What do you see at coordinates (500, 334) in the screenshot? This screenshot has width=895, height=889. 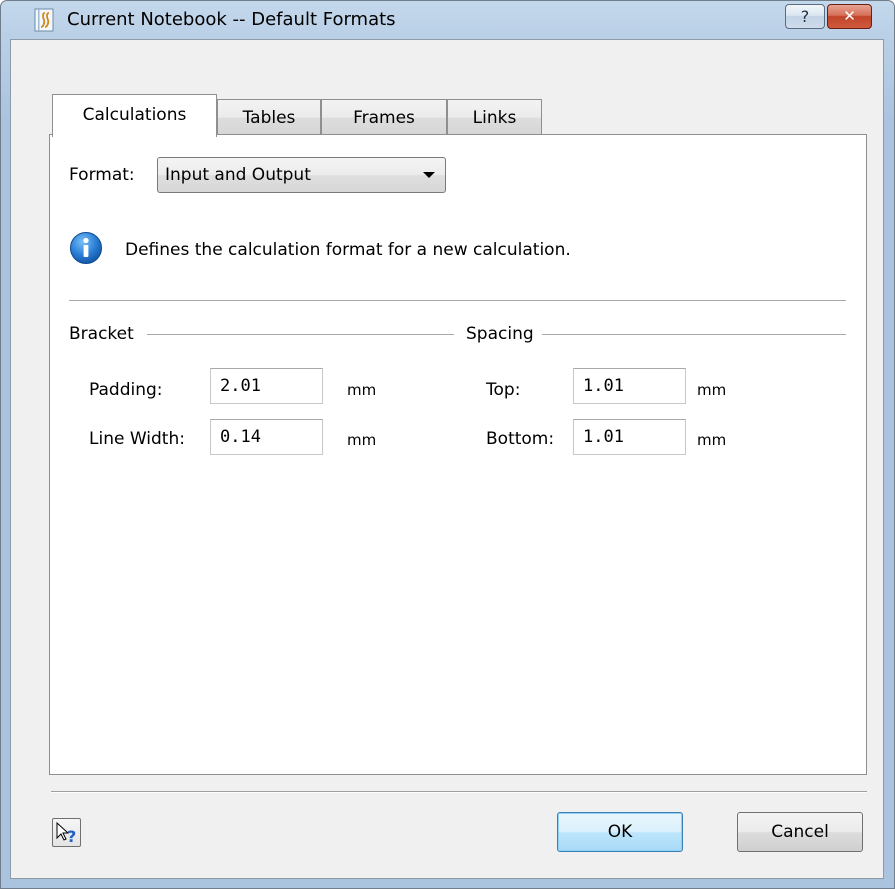 I see `spacing-group-title: Spacing` at bounding box center [500, 334].